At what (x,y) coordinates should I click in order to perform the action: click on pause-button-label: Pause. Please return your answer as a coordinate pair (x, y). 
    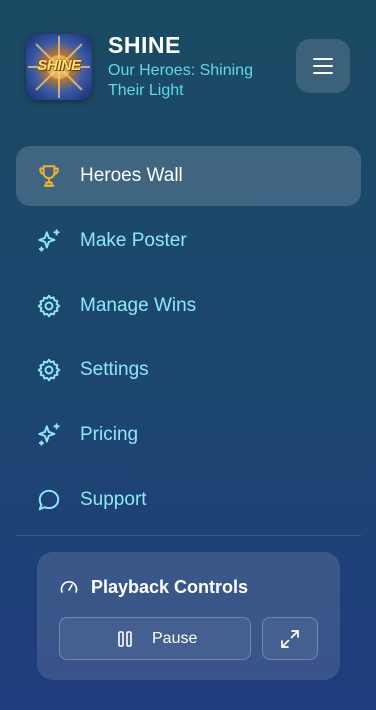
    Looking at the image, I should click on (175, 638).